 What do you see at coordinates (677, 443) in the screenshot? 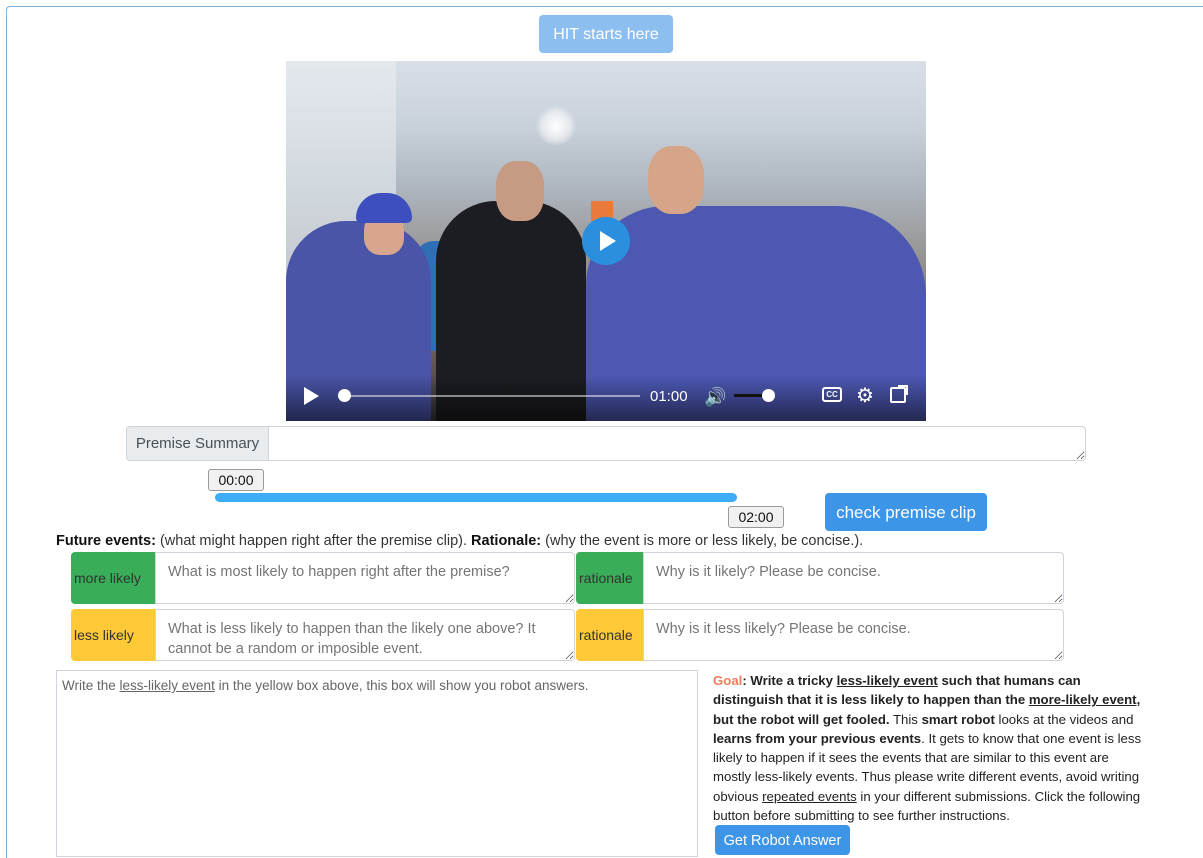
I see `premise-summary-input` at bounding box center [677, 443].